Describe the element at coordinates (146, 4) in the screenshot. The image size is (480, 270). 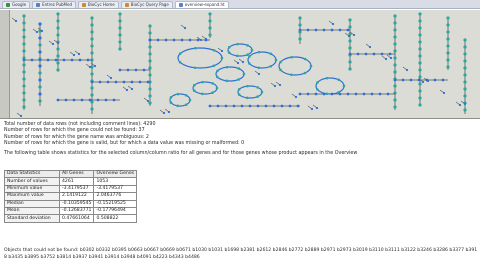
I see `browser-tab: BioCyc Query Page` at that location.